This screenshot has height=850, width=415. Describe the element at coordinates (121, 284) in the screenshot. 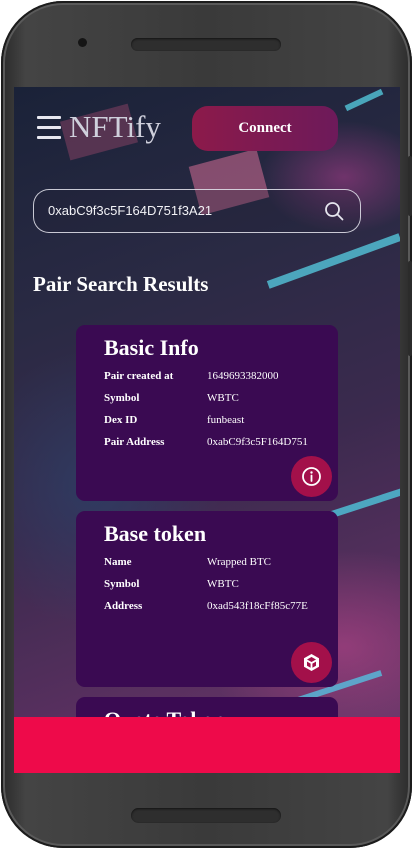

I see `results-title: Pair Search Results` at that location.